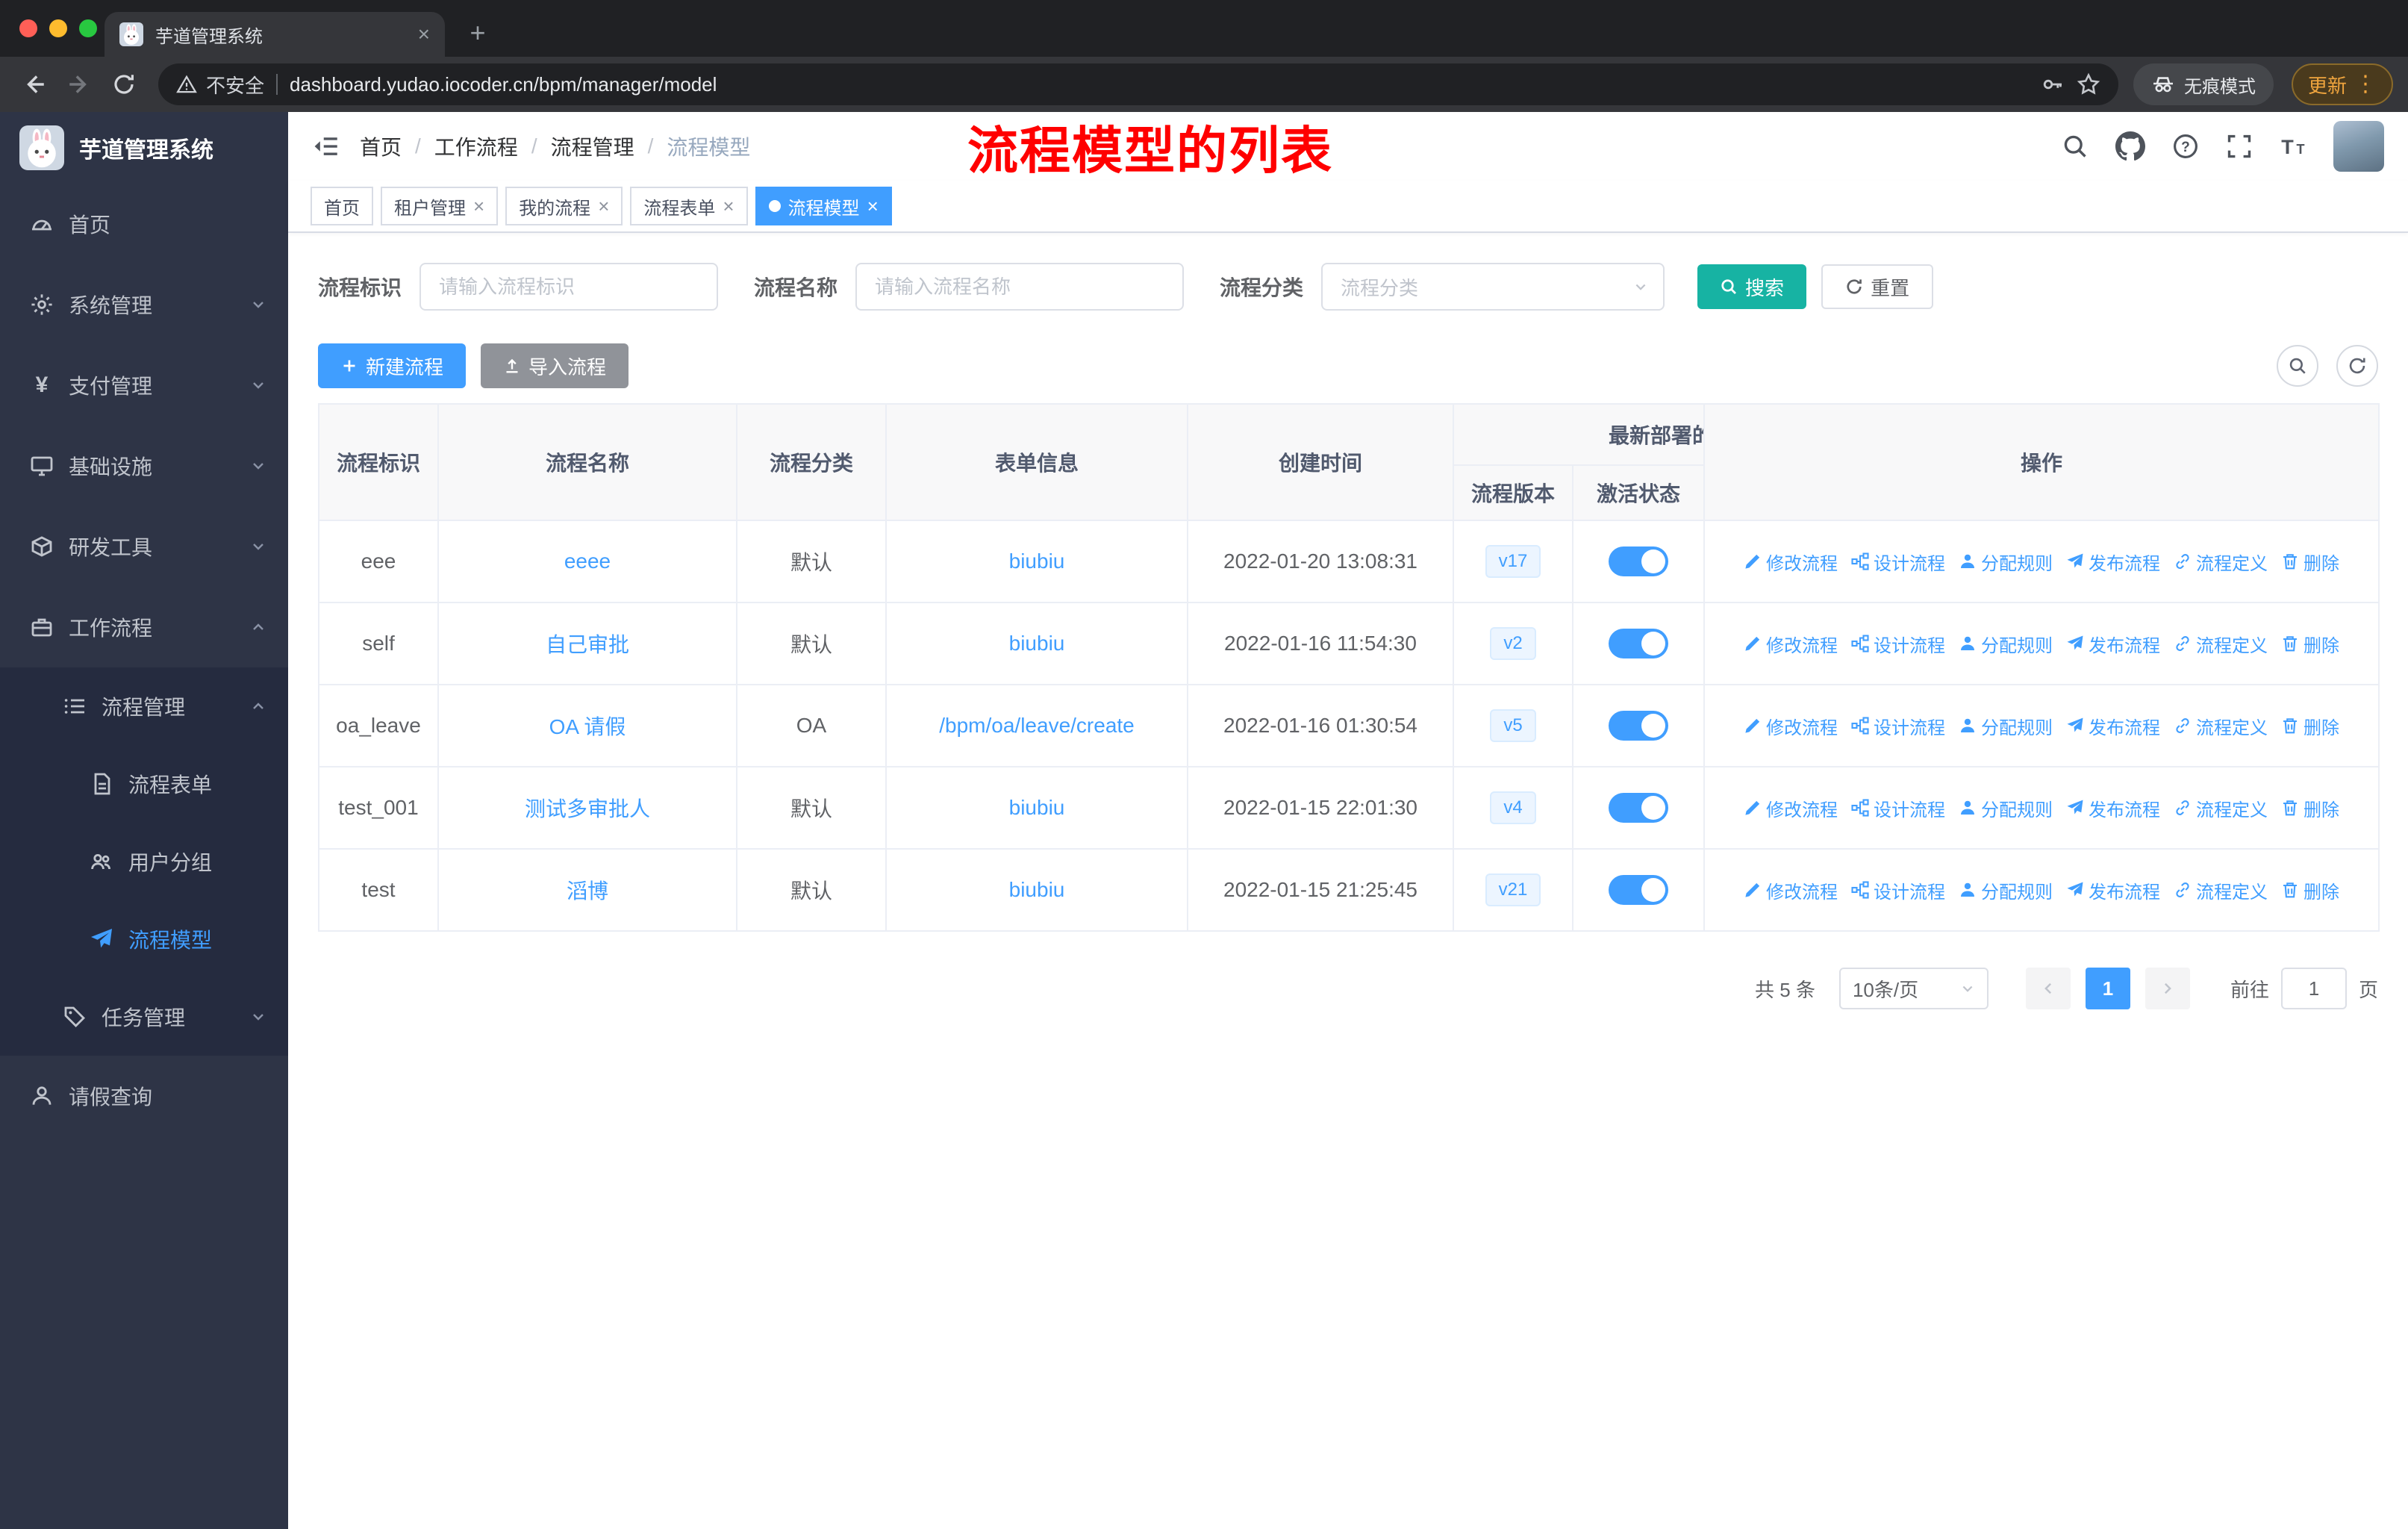  What do you see at coordinates (1020, 287) in the screenshot?
I see `process-name-input` at bounding box center [1020, 287].